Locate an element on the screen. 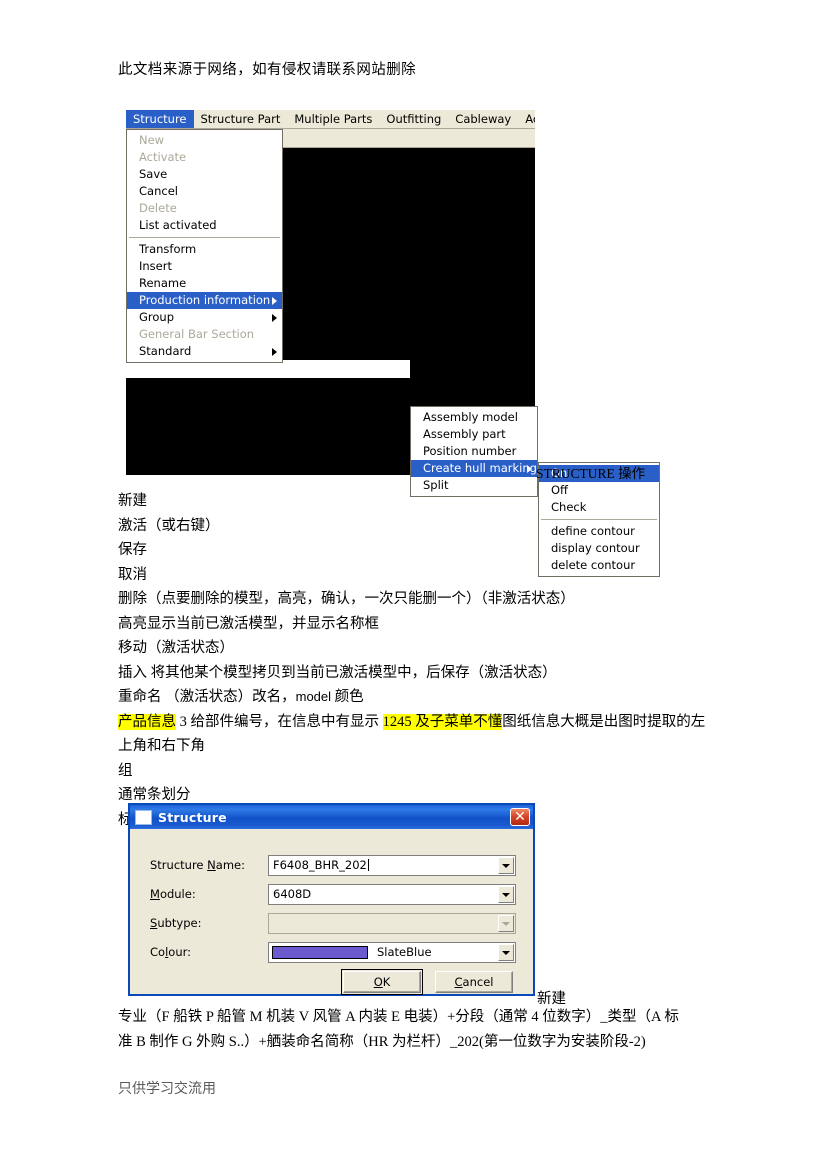  menubar-item-outfitting: Outfitting is located at coordinates (413, 119).